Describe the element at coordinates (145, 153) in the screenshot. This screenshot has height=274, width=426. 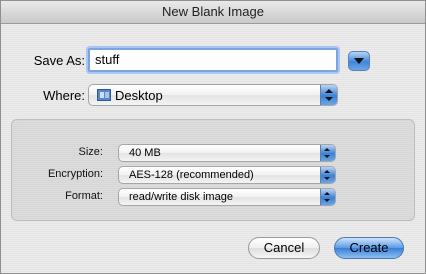
I see `size-value: 40 MB` at that location.